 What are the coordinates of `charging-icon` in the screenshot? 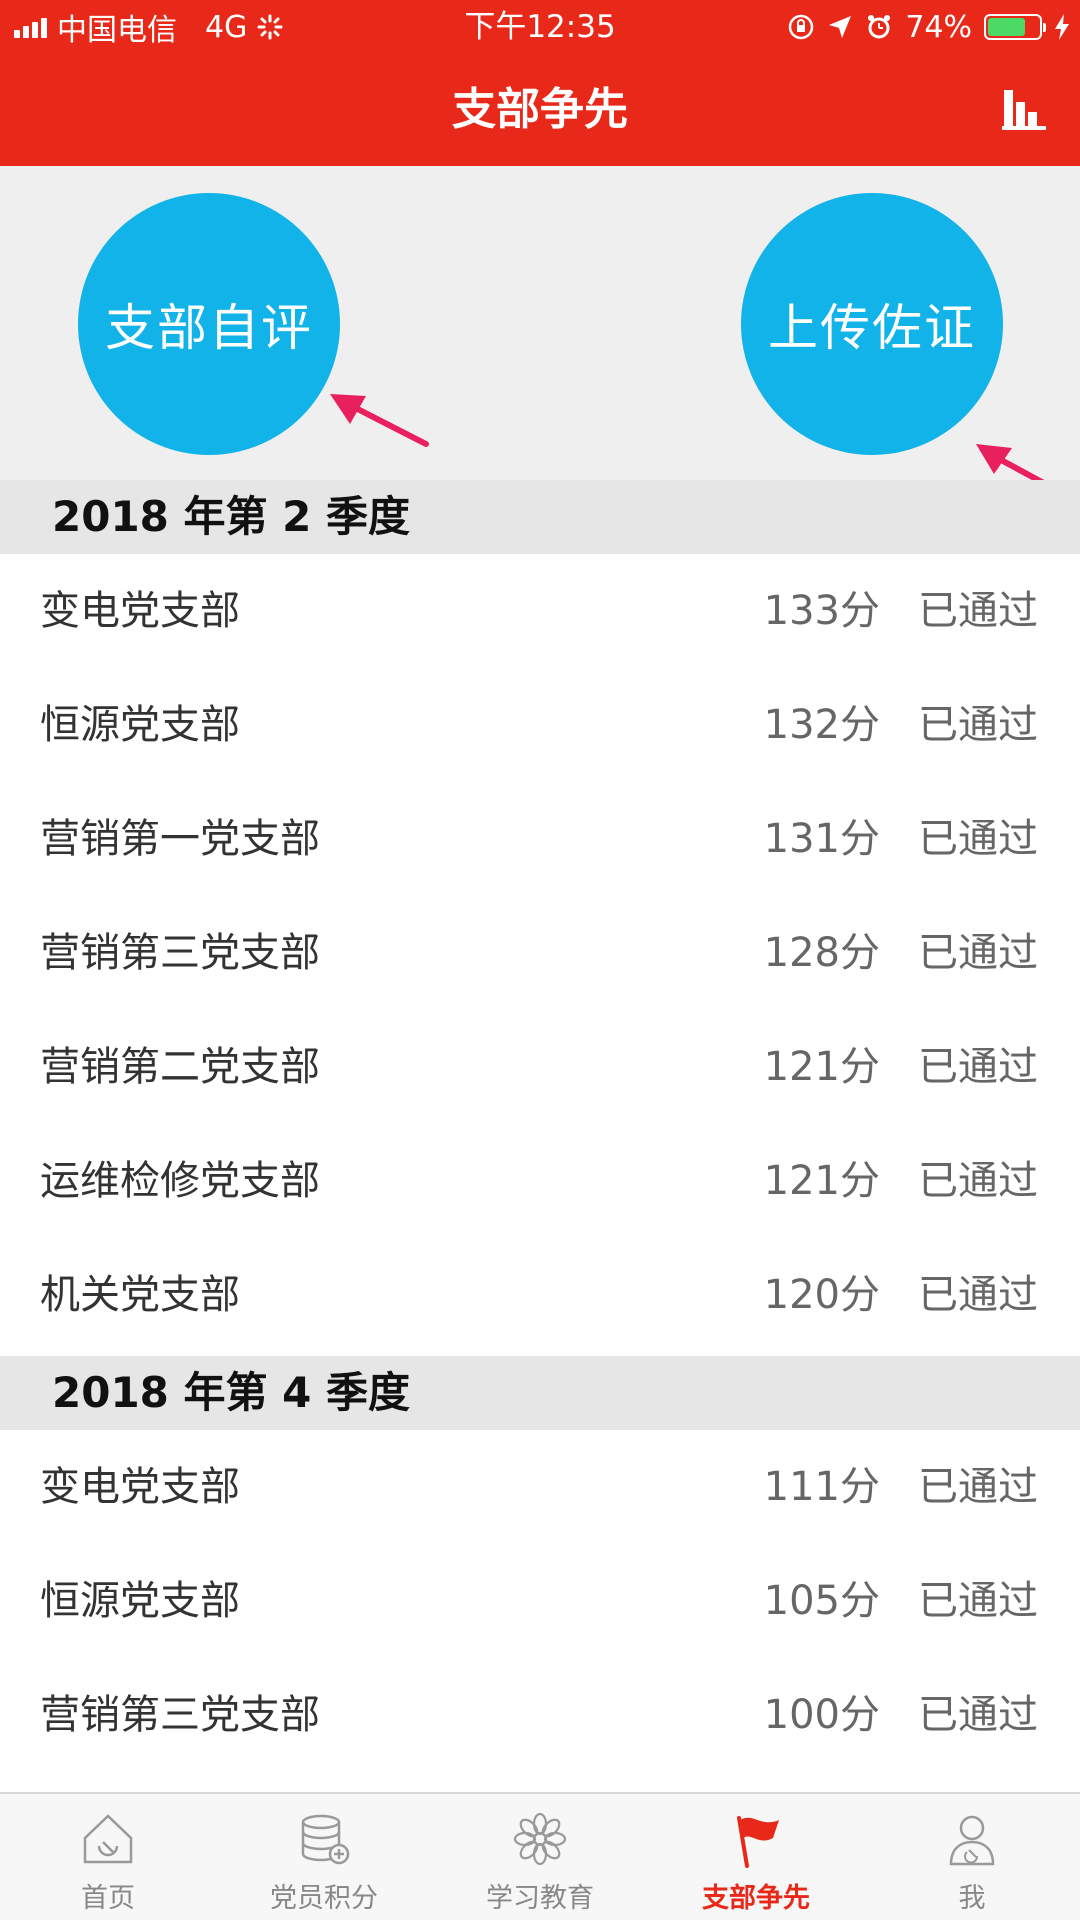 It's located at (1062, 27).